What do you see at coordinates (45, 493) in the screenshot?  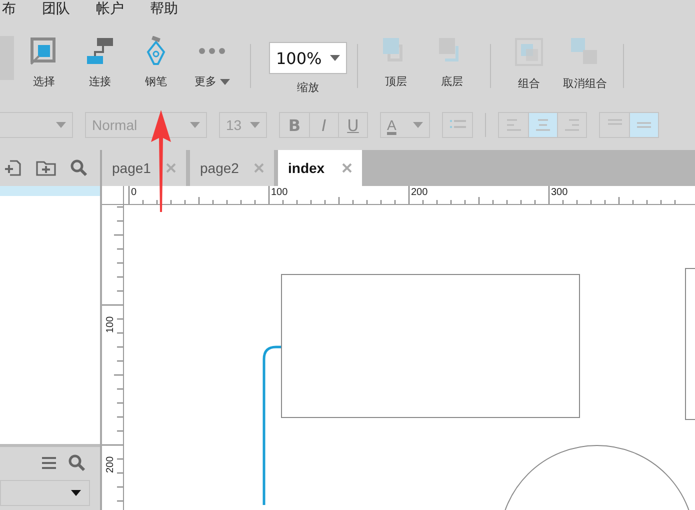 I see `dropdown-field` at bounding box center [45, 493].